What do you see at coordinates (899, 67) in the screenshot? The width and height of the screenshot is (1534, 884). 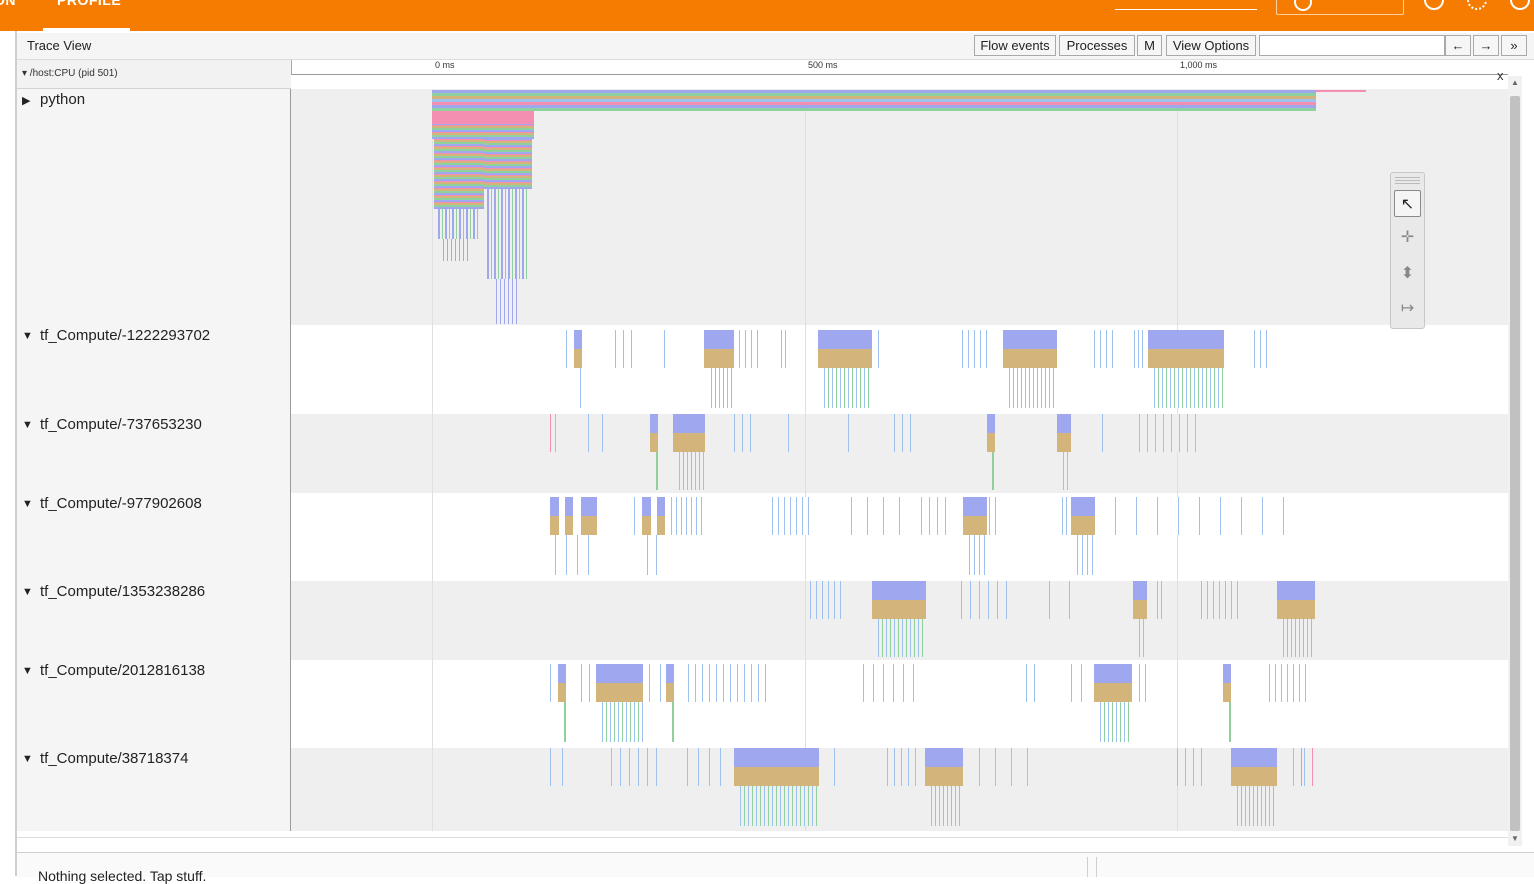 I see `time-ruler` at bounding box center [899, 67].